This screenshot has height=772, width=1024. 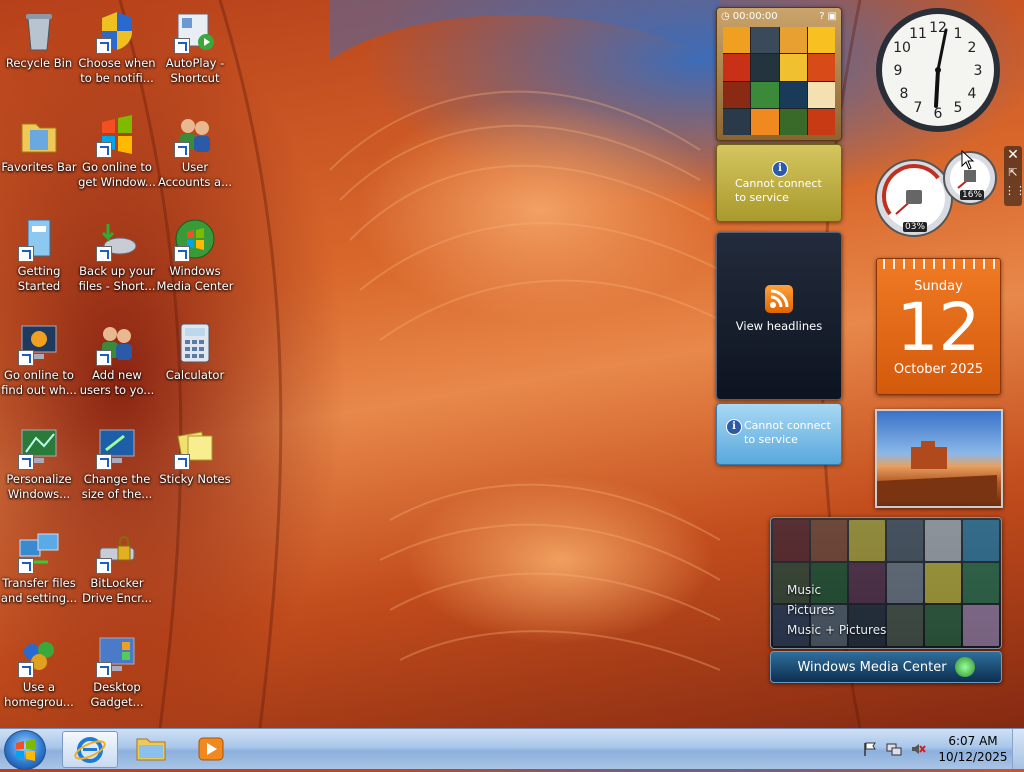 I want to click on taskbar-windows-explorer, so click(x=151, y=748).